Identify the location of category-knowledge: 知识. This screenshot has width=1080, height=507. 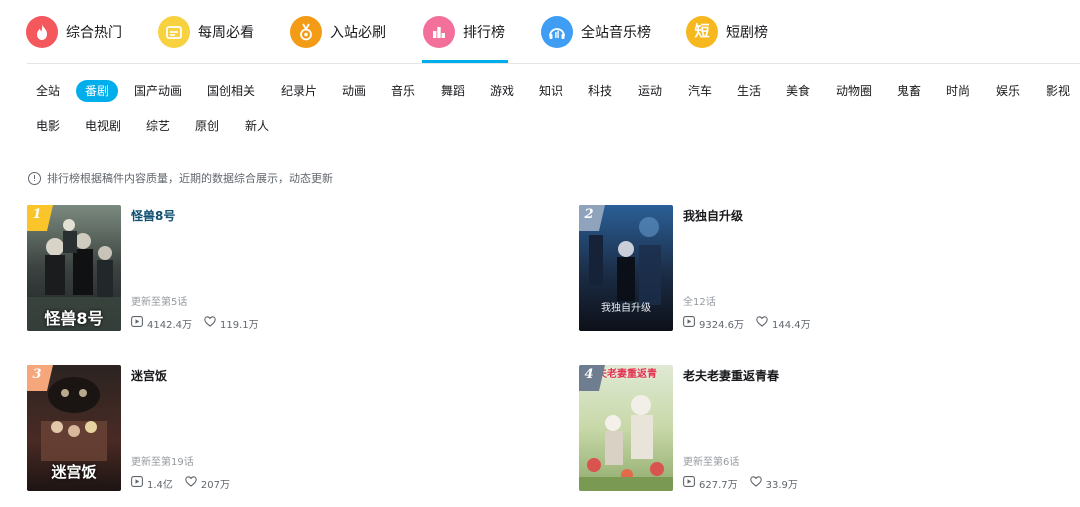
(551, 91).